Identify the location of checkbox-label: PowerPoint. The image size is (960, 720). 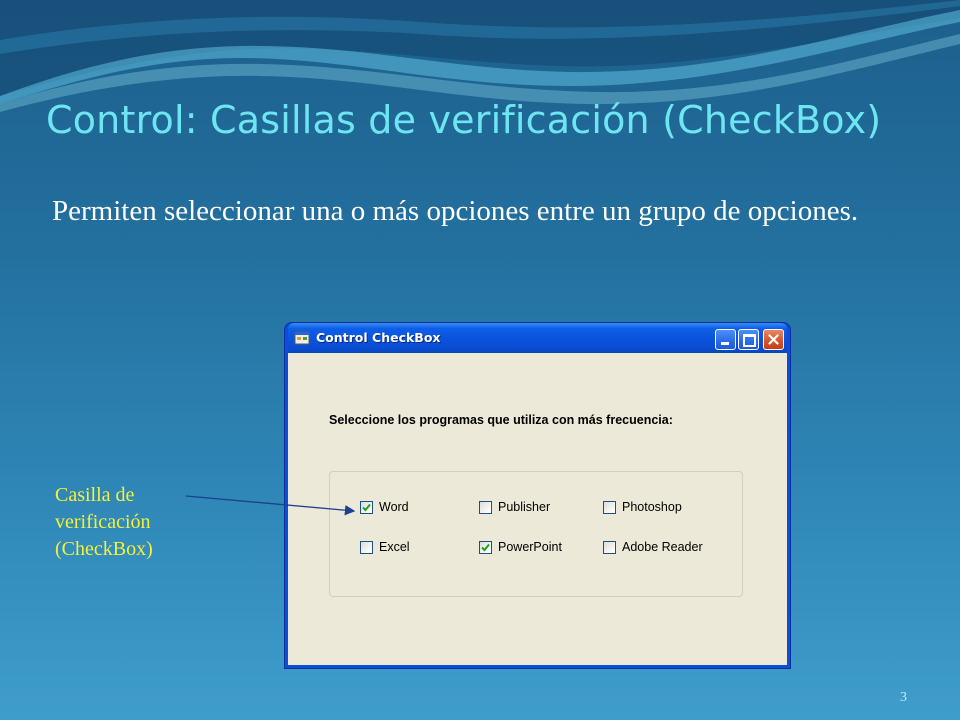
(530, 547).